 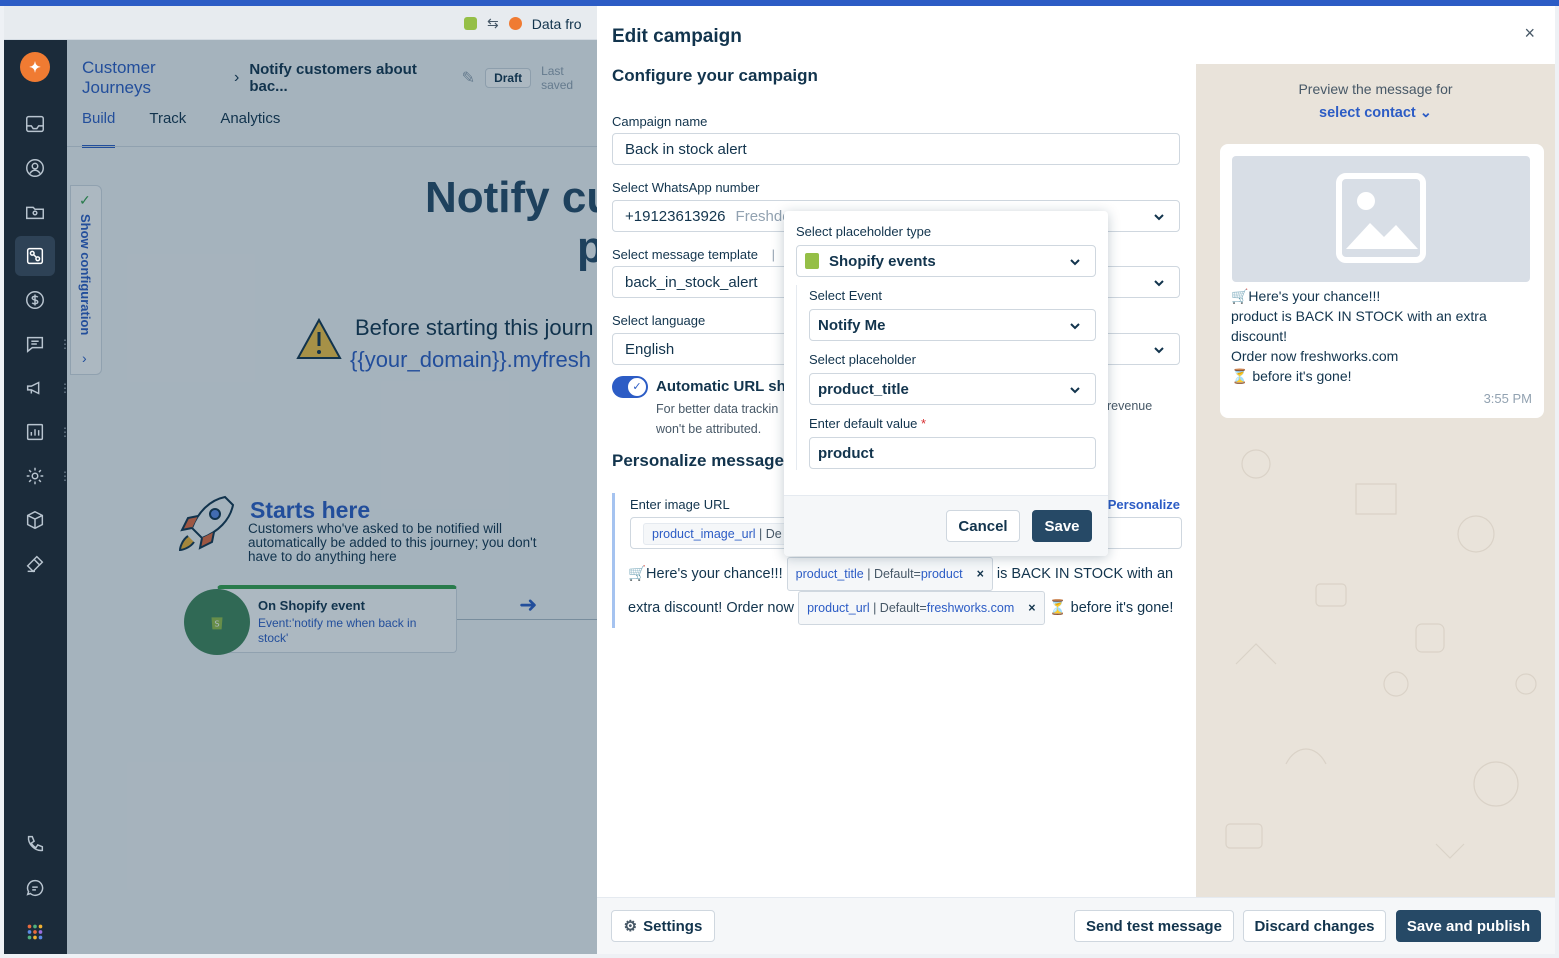 I want to click on event-label: Select Event, so click(x=845, y=295).